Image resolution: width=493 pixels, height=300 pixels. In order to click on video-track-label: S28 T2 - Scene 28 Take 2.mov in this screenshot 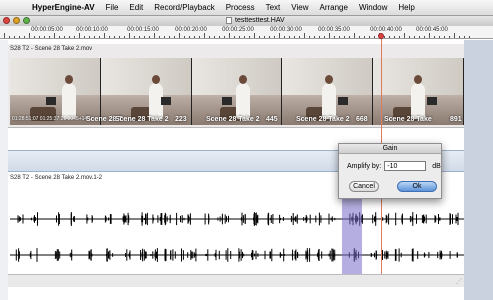, I will do `click(51, 49)`.